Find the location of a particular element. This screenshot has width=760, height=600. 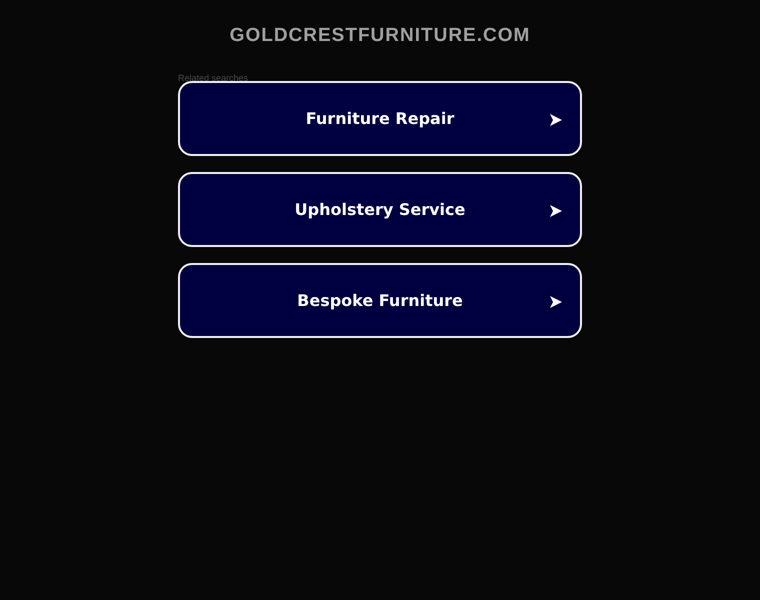

related-search-link: Furniture Repair is located at coordinates (380, 118).